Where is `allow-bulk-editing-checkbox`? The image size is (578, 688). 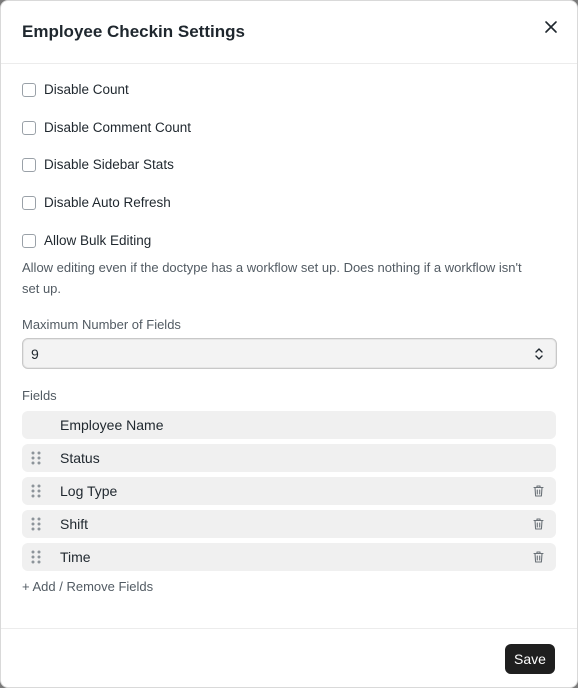 allow-bulk-editing-checkbox is located at coordinates (29, 240).